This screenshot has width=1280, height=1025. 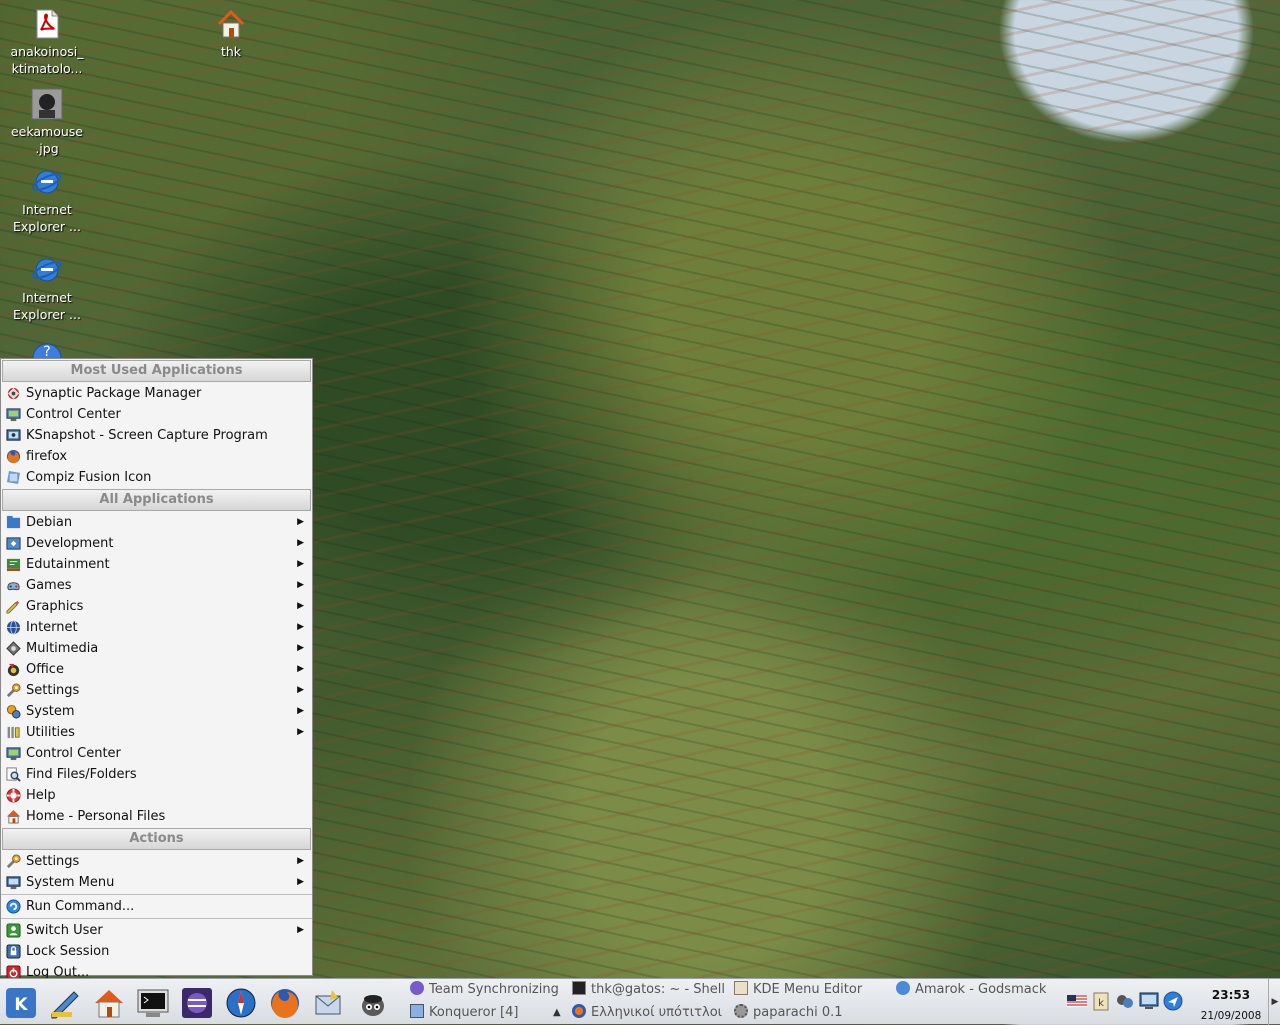 I want to click on kwrite-icon, so click(x=65, y=1003).